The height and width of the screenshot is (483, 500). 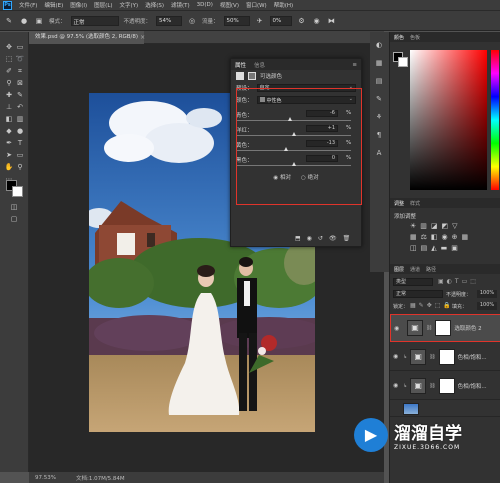 What do you see at coordinates (449, 281) in the screenshot?
I see `adjust-filter-icon: ◐` at bounding box center [449, 281].